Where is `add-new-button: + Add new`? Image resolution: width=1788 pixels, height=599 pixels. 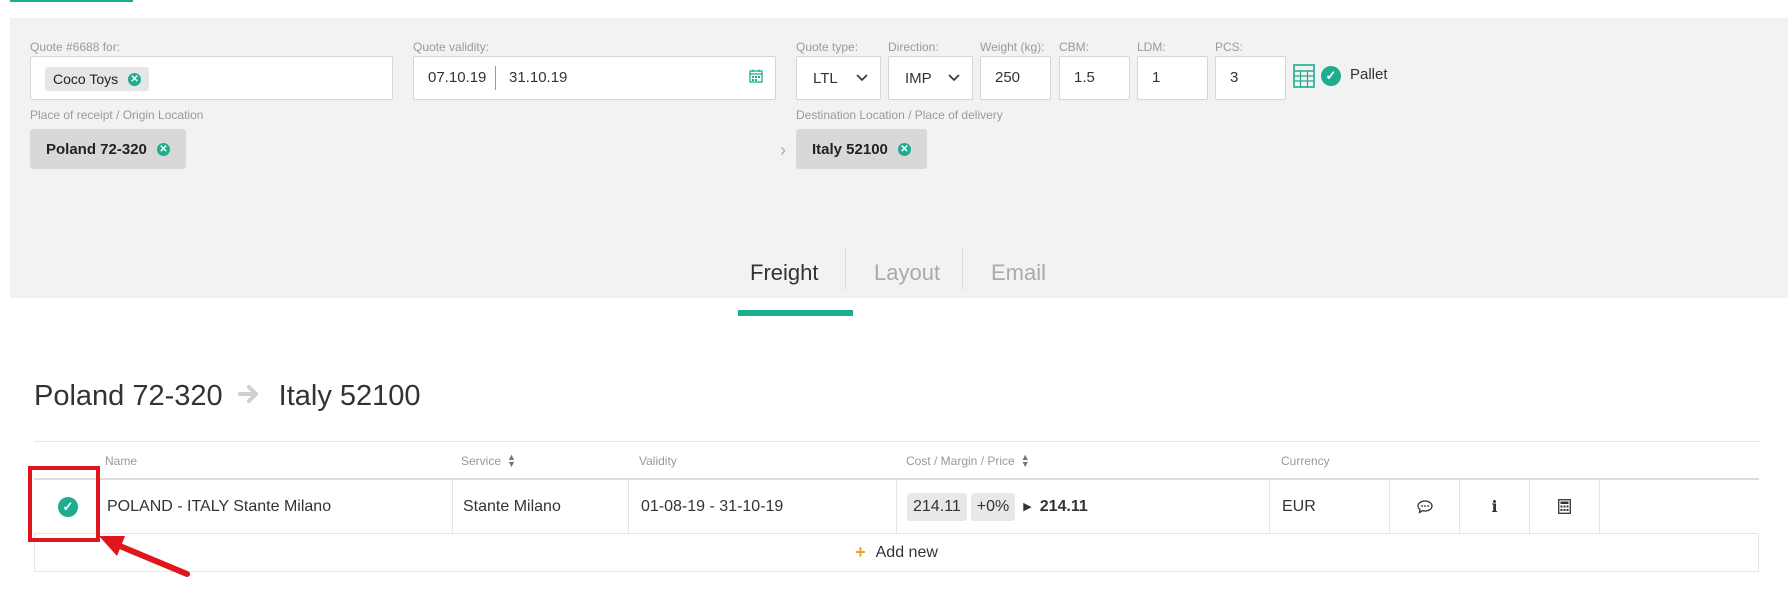
add-new-button: + Add new is located at coordinates (896, 553).